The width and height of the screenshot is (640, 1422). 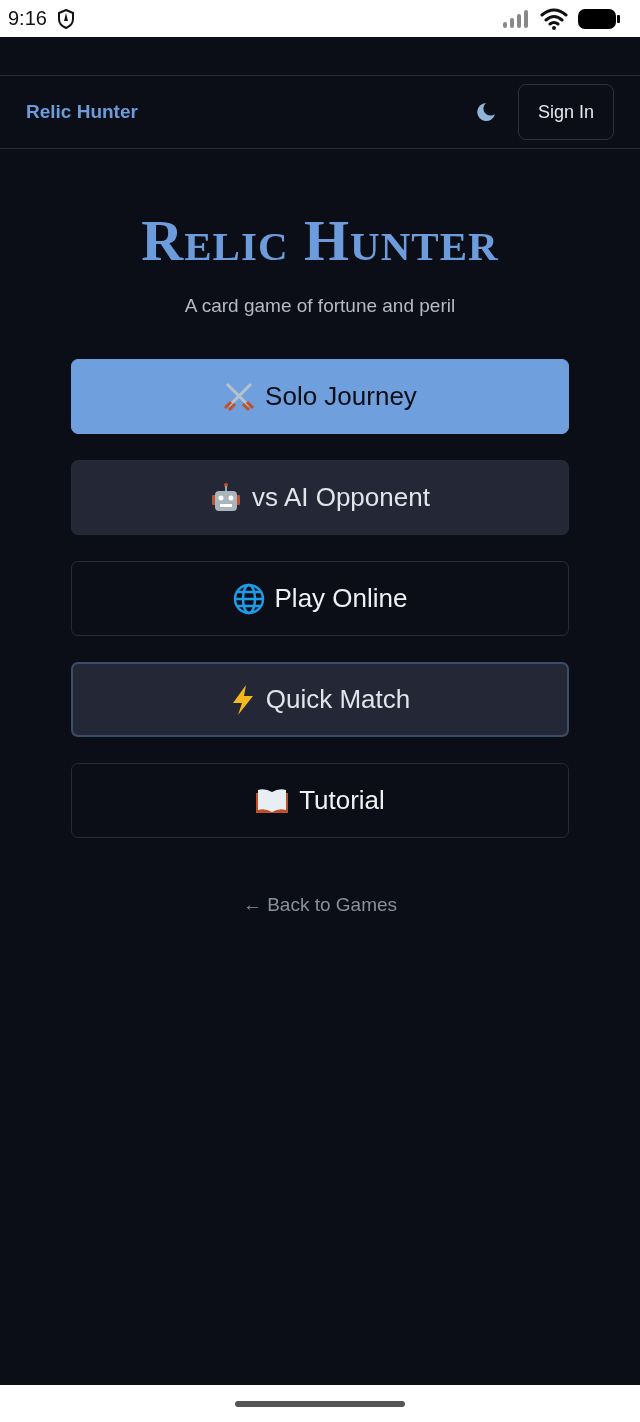 I want to click on status-time: 9:16, so click(x=27, y=18).